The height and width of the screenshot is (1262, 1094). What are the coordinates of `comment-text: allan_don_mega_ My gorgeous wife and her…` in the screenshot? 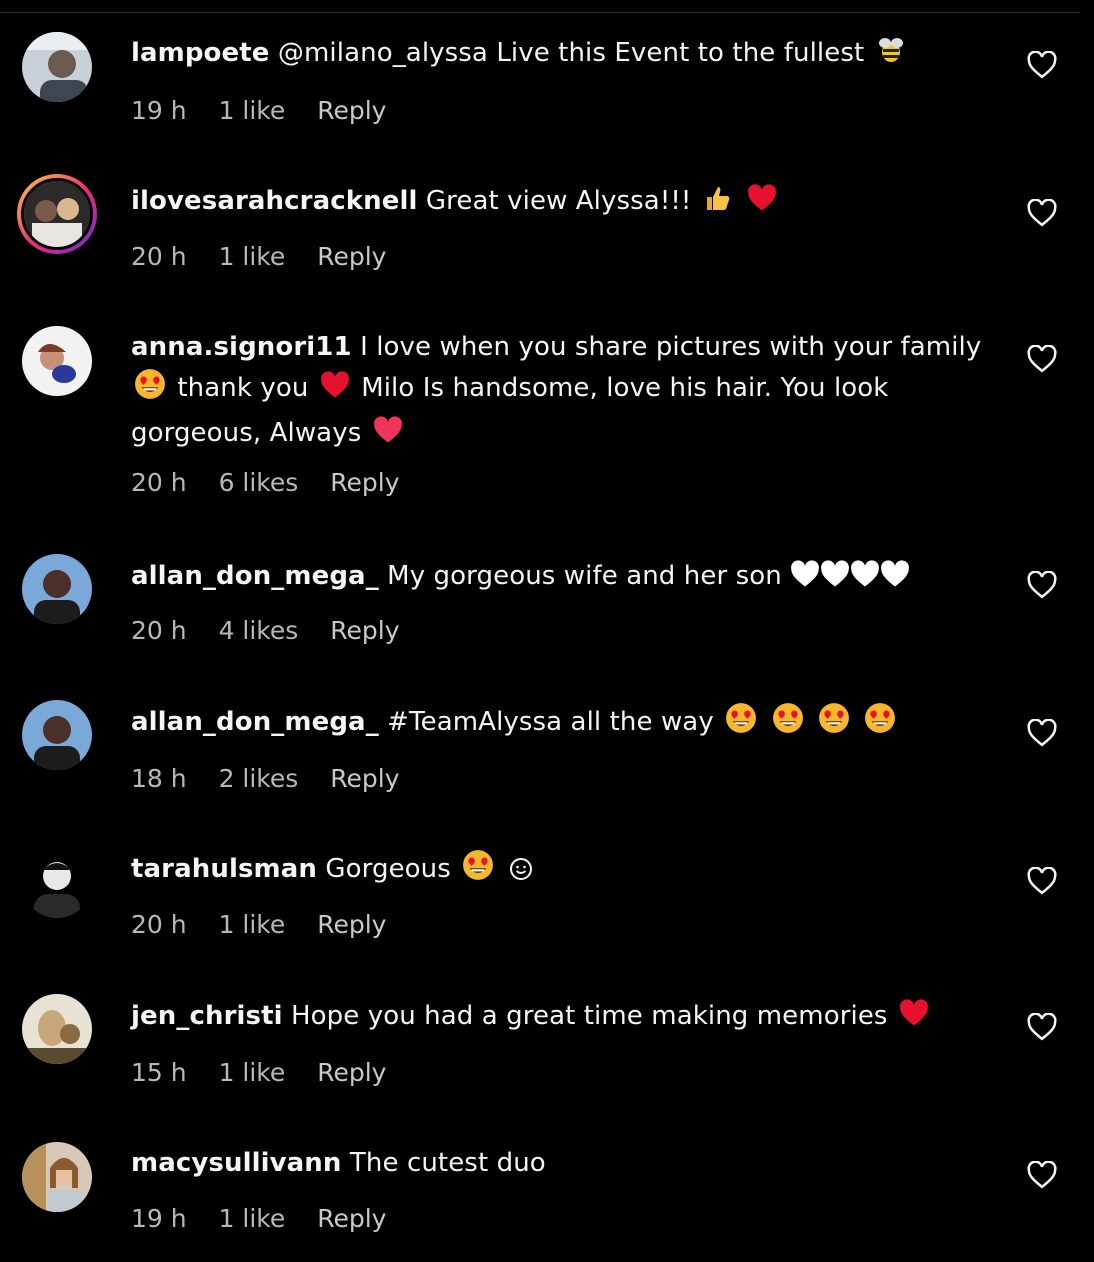 It's located at (561, 578).